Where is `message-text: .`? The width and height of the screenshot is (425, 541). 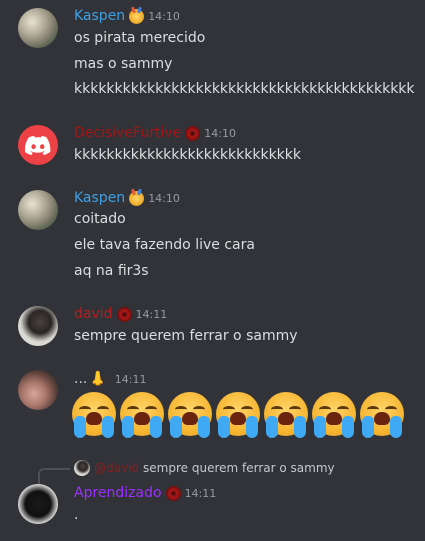 message-text: . is located at coordinates (76, 515).